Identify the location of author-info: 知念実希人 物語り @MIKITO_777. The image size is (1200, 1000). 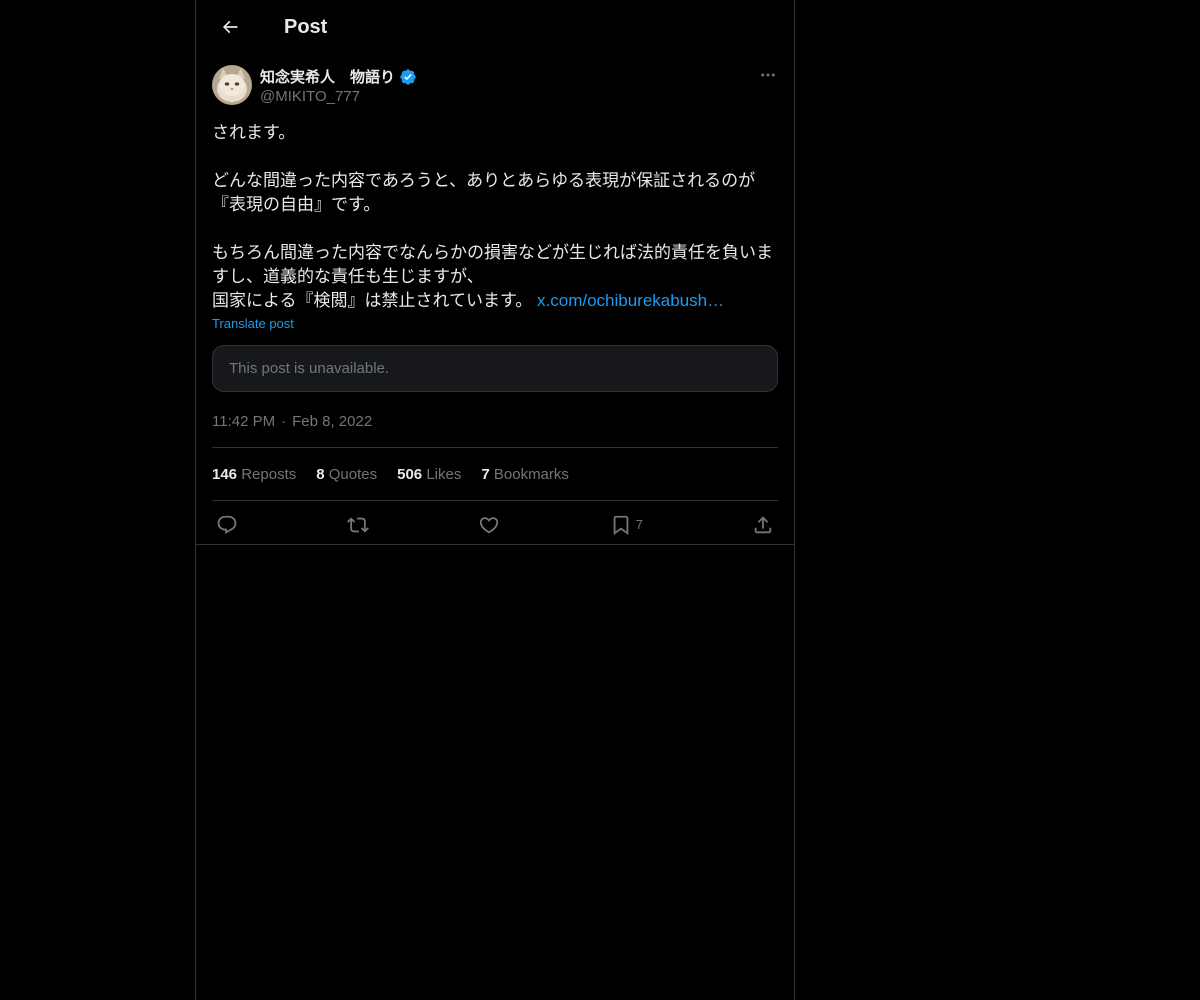
(338, 85).